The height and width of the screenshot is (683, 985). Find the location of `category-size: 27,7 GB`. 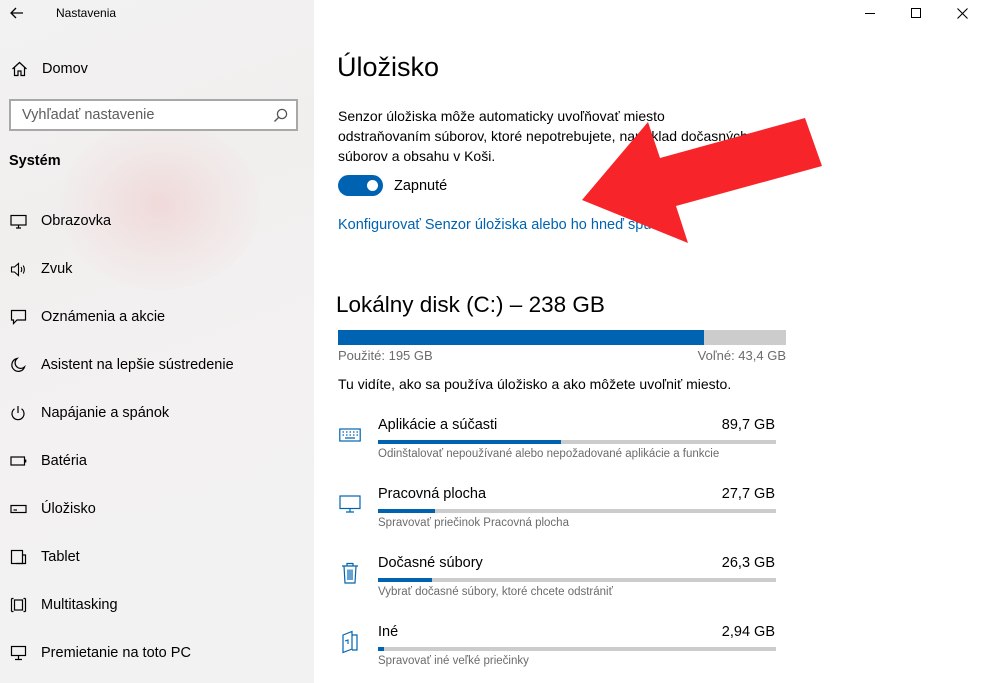

category-size: 27,7 GB is located at coordinates (748, 494).